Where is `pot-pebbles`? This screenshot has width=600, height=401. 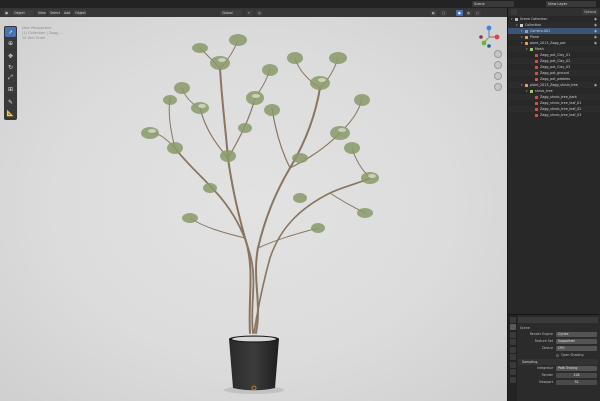 pot-pebbles is located at coordinates (254, 339).